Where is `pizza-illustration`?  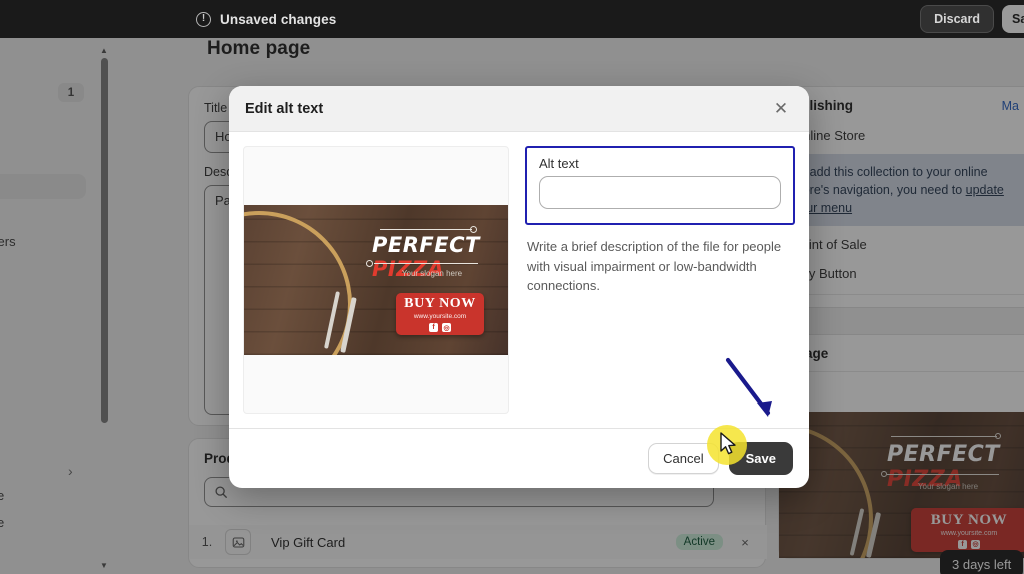 pizza-illustration is located at coordinates (298, 283).